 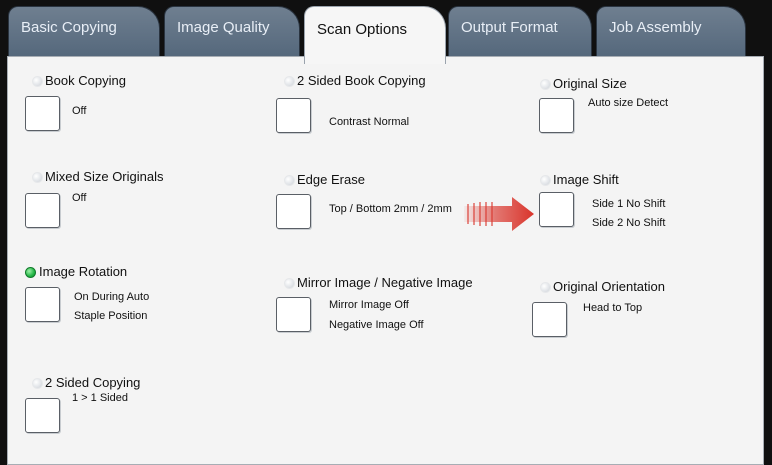 I want to click on tab-label: Image Quality, so click(x=223, y=27).